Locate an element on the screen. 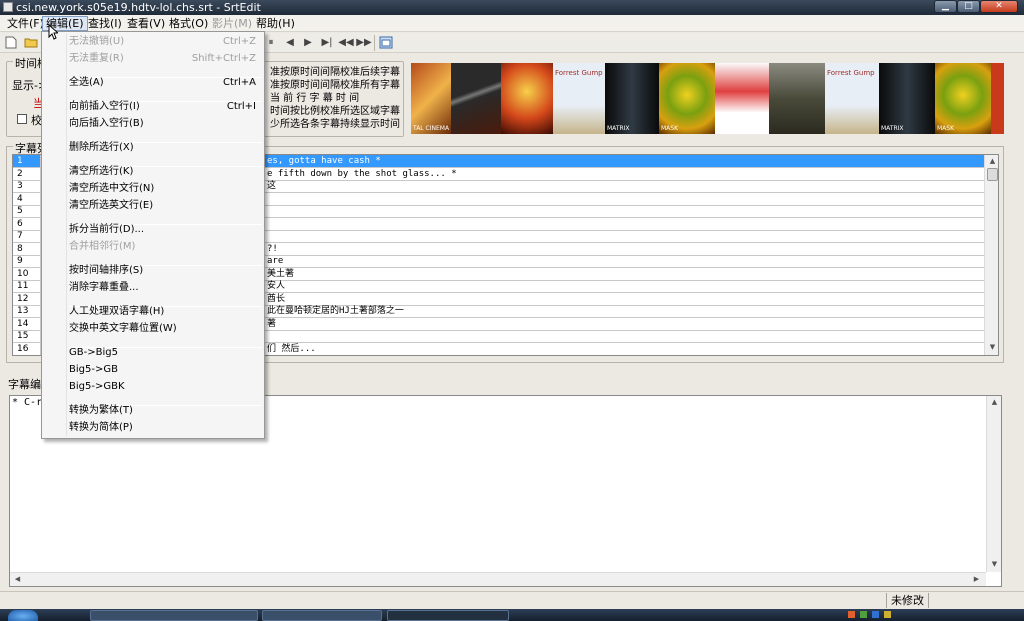 This screenshot has height=621, width=1024. time-option-text: 准按原时间间隔校准后续字幕 is located at coordinates (335, 73).